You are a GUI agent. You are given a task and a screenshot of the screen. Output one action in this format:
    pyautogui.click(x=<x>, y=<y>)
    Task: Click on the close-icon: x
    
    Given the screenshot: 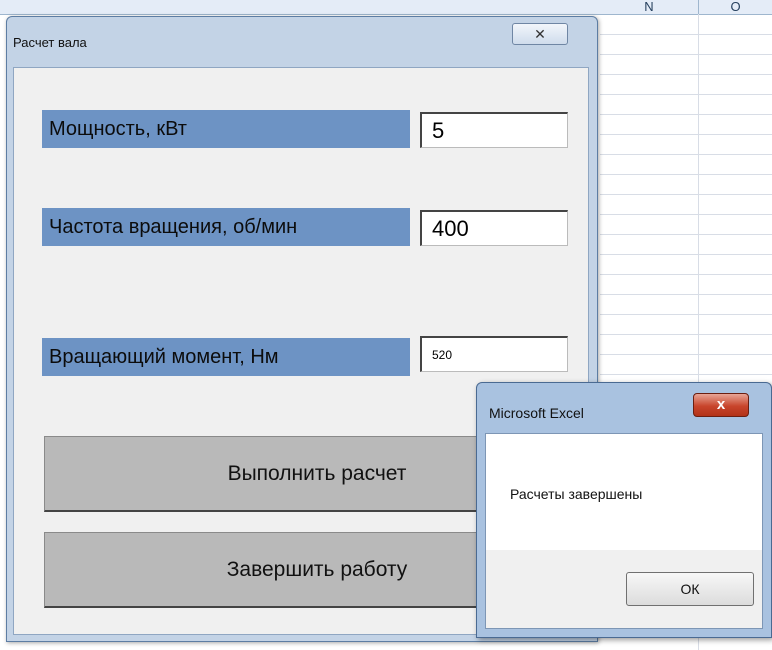 What is the action you would take?
    pyautogui.click(x=721, y=404)
    